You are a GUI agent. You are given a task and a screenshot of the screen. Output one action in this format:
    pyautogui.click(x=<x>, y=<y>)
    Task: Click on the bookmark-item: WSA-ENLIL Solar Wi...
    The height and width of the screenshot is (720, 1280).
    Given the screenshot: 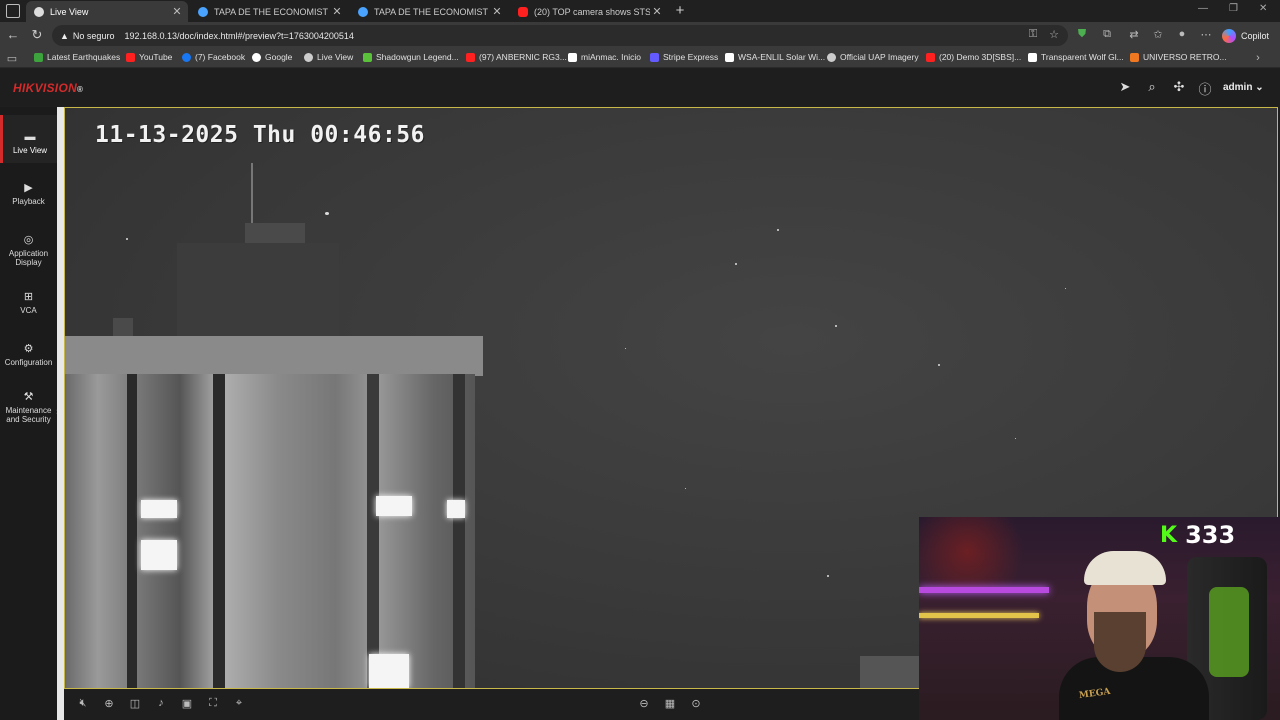 What is the action you would take?
    pyautogui.click(x=775, y=57)
    